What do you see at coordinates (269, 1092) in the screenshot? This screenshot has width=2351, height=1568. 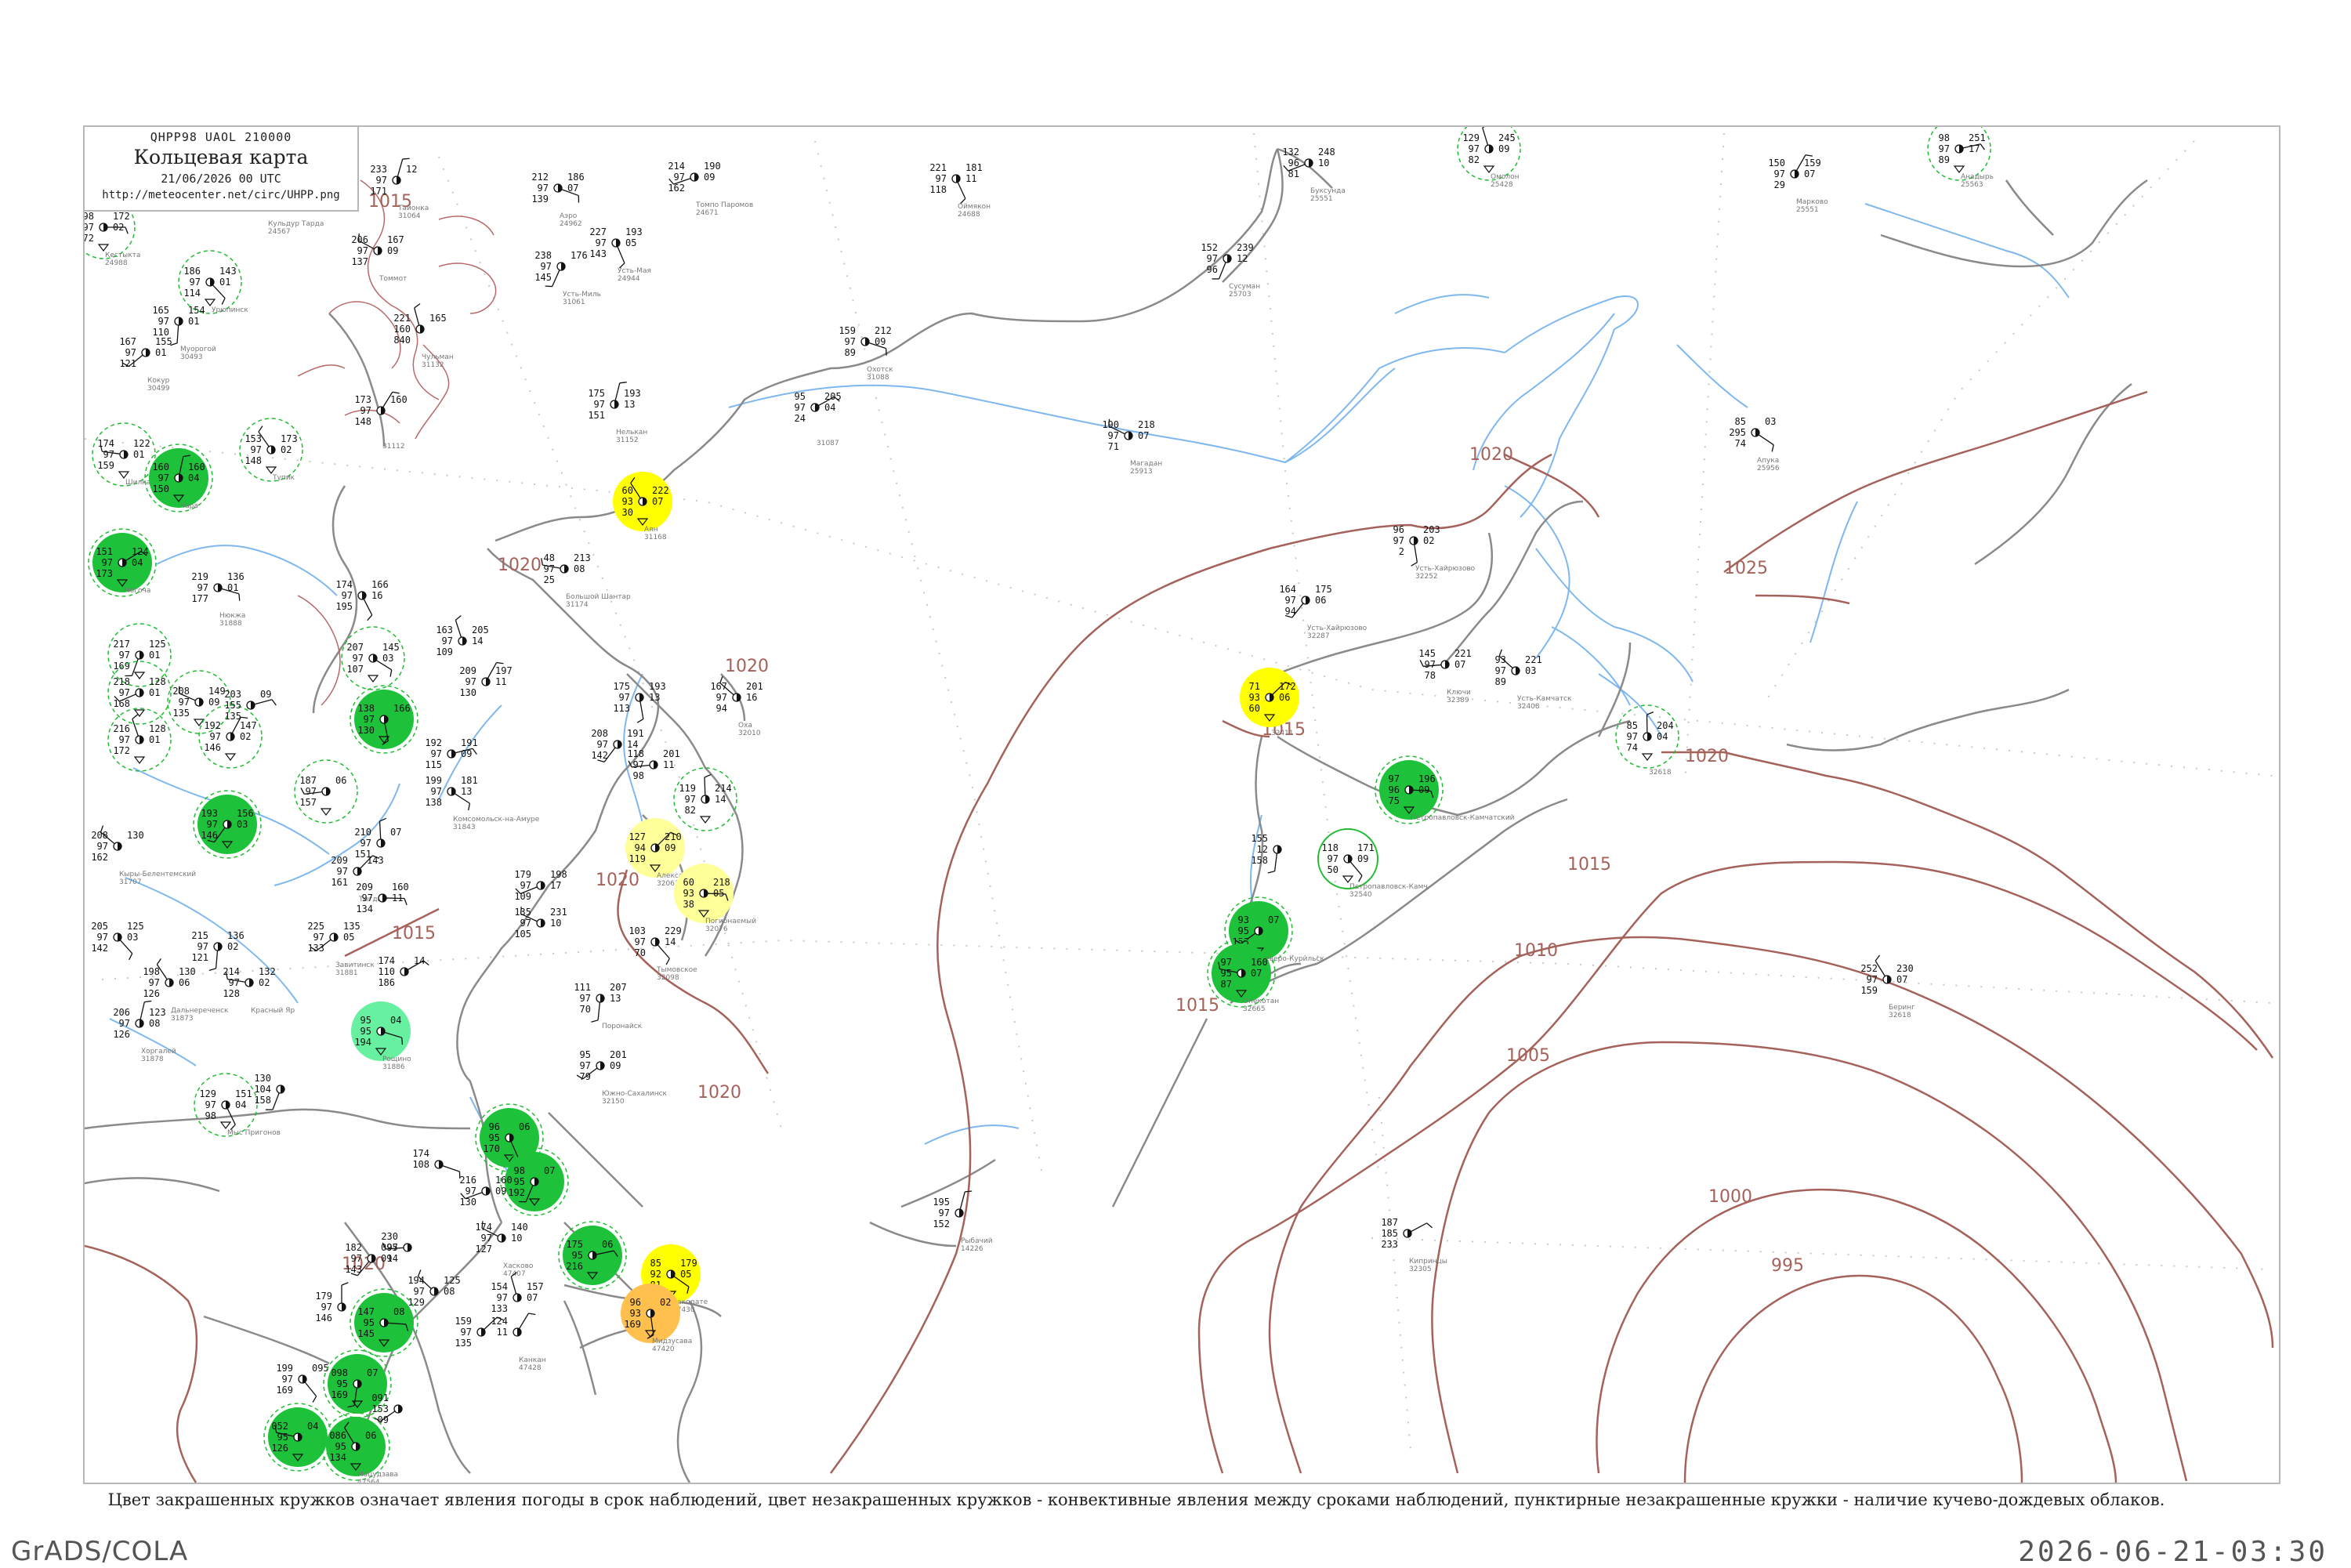 I see `station-plot: 130104158` at bounding box center [269, 1092].